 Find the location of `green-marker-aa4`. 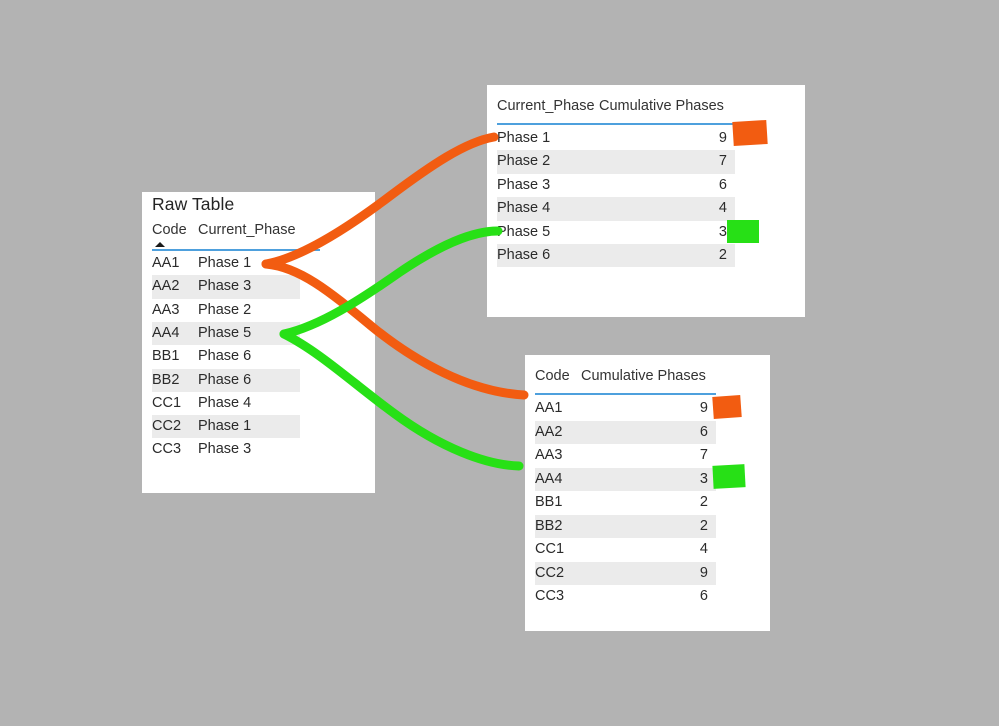

green-marker-aa4 is located at coordinates (729, 476).